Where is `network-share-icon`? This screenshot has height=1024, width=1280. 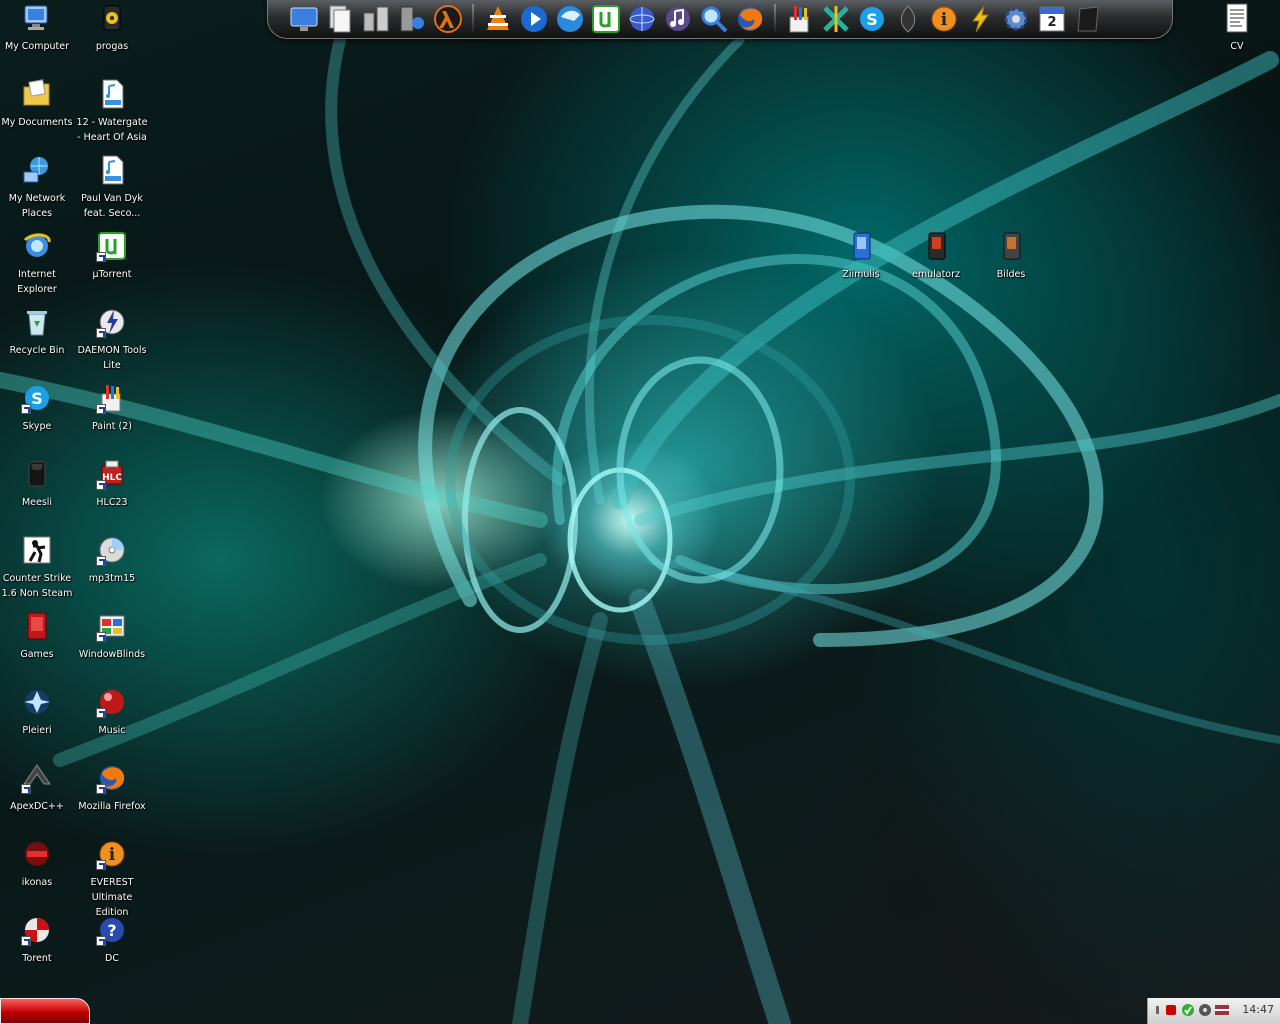
network-share-icon is located at coordinates (412, 19).